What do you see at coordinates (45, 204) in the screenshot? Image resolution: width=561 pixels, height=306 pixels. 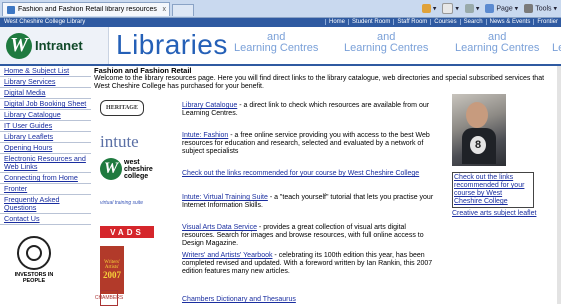 I see `sidebar-item-faq: Frequently Asked Questions` at bounding box center [45, 204].